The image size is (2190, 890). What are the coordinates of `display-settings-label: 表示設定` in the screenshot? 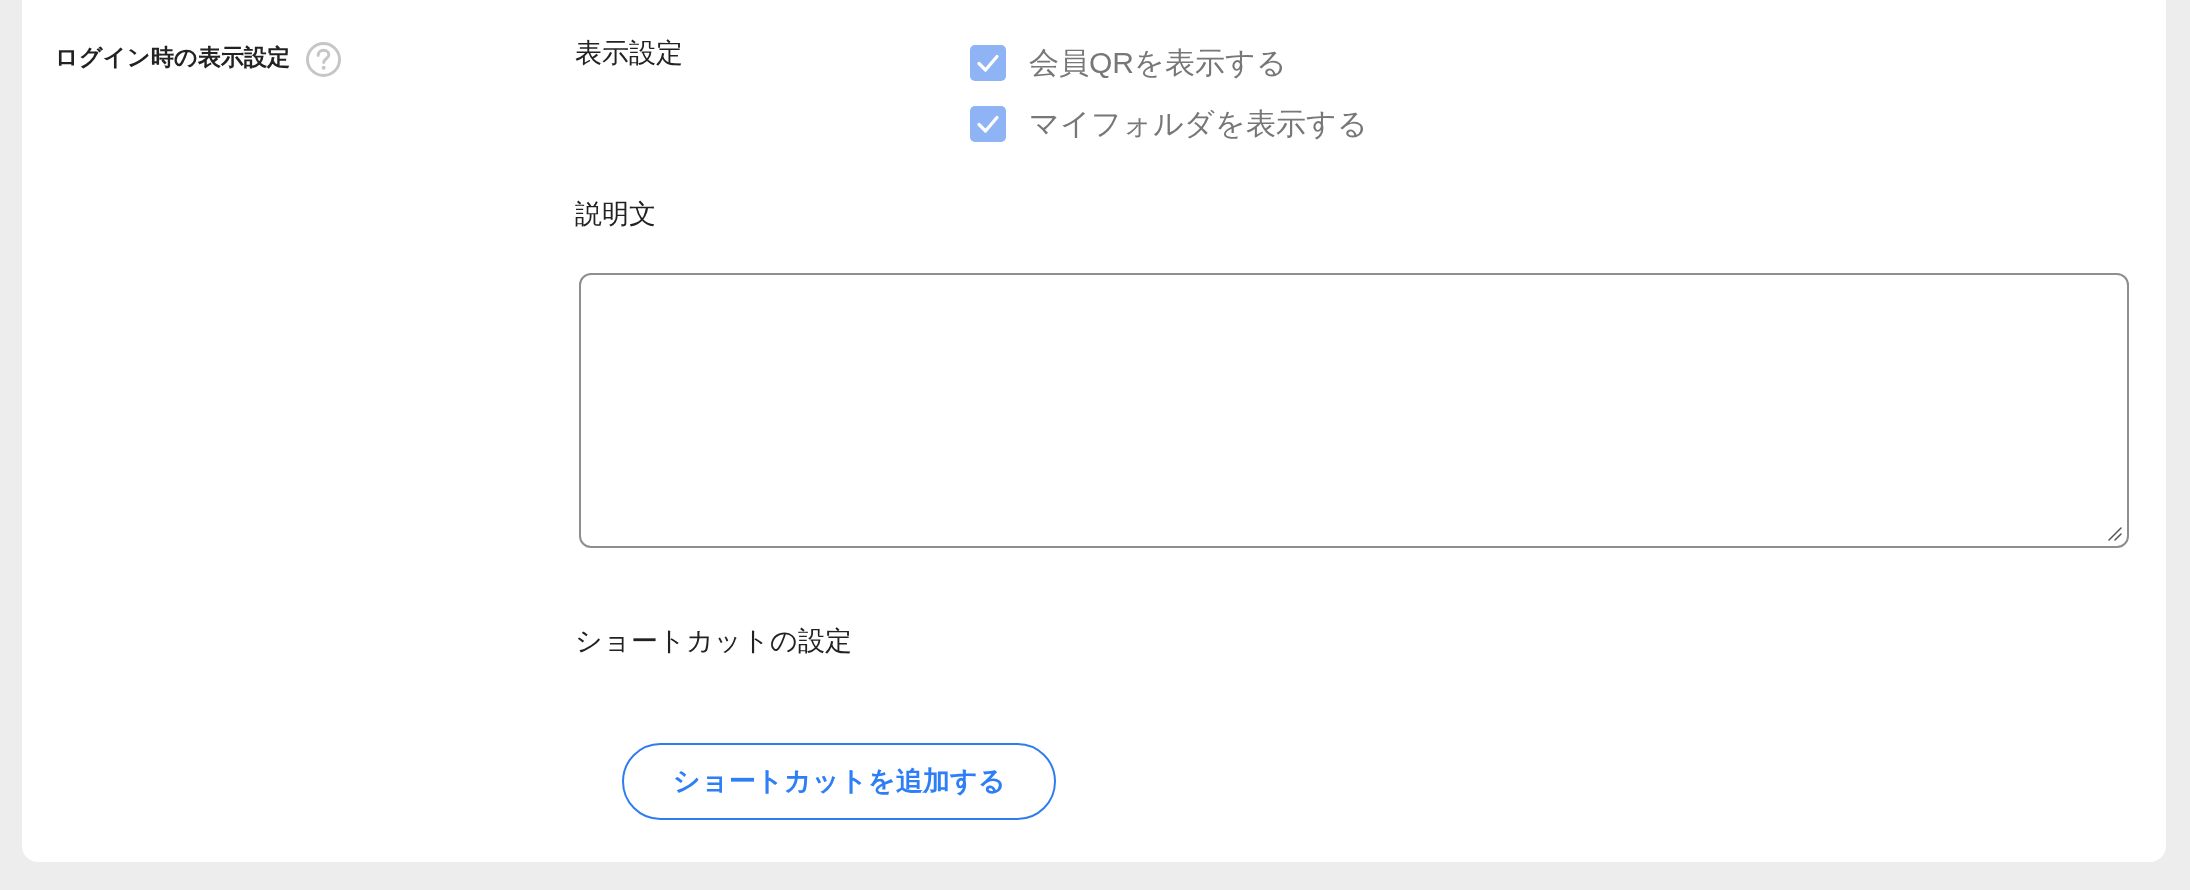 It's located at (629, 53).